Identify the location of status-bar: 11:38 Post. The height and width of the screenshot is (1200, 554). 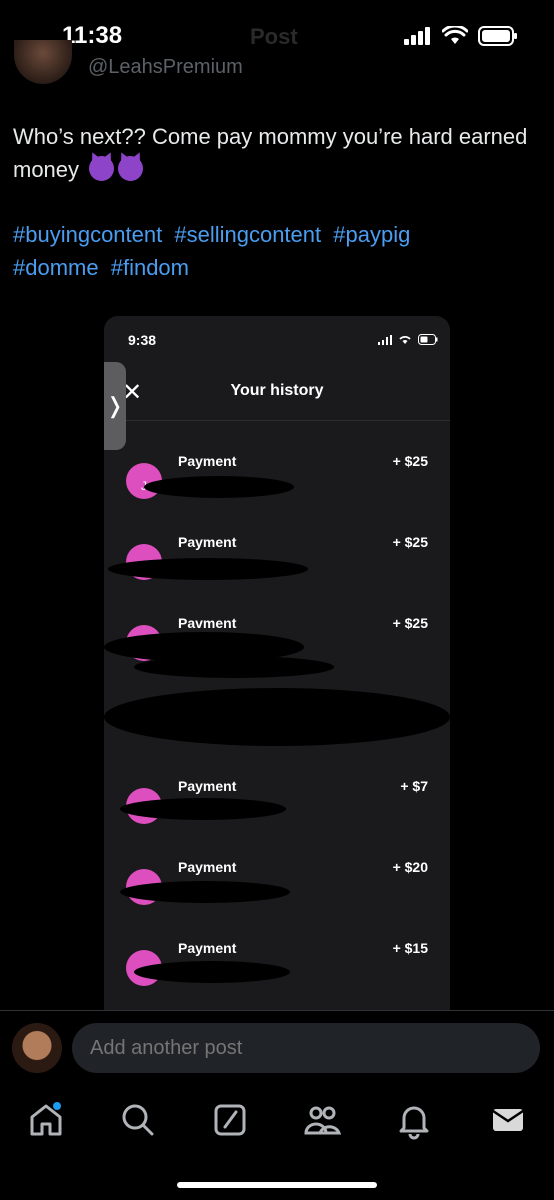
(277, 39).